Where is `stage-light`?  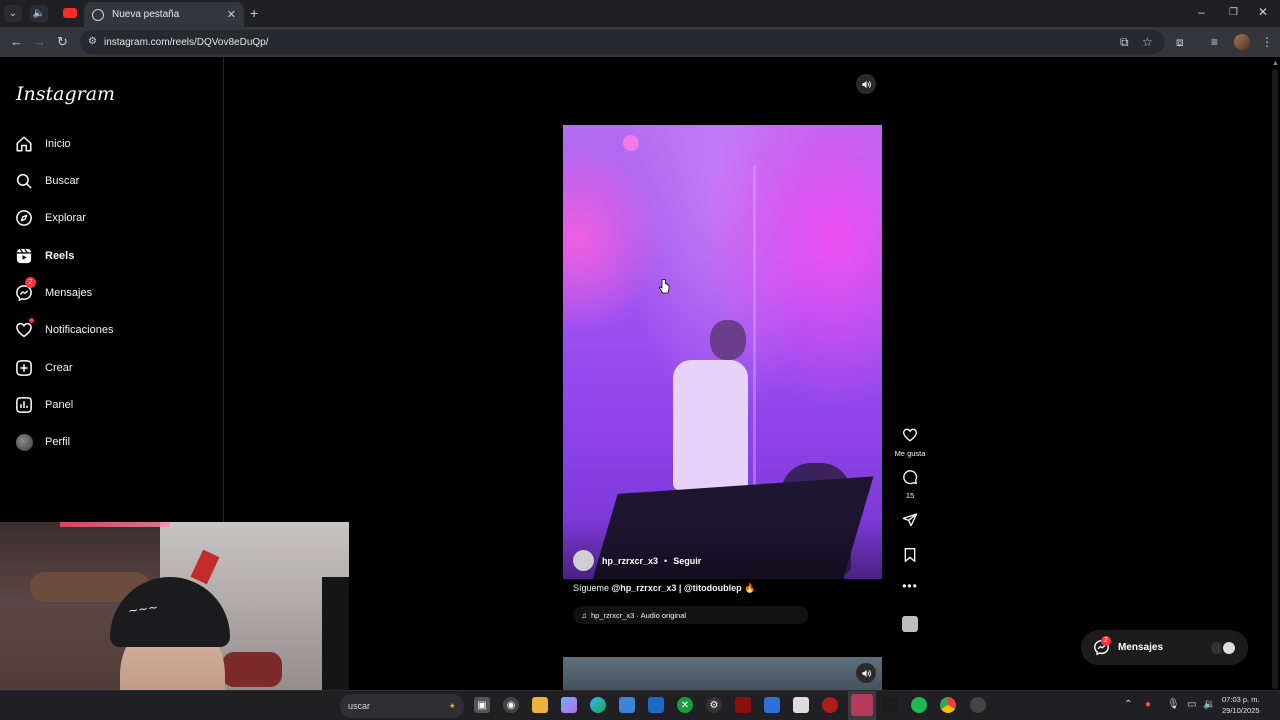 stage-light is located at coordinates (631, 143).